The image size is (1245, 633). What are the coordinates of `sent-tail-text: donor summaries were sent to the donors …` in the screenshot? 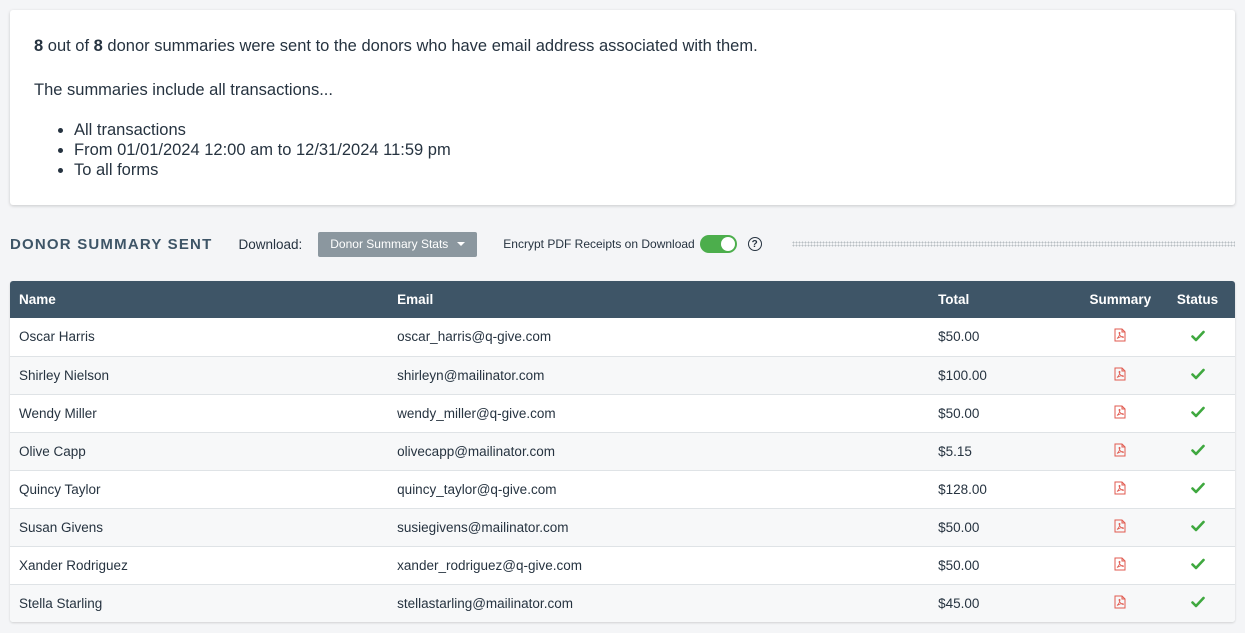 It's located at (430, 46).